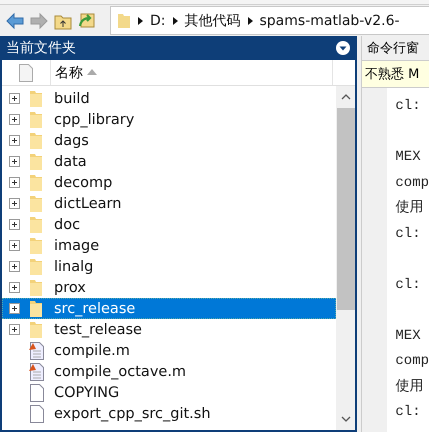 The height and width of the screenshot is (432, 429). I want to click on file-row: decomp, so click(169, 182).